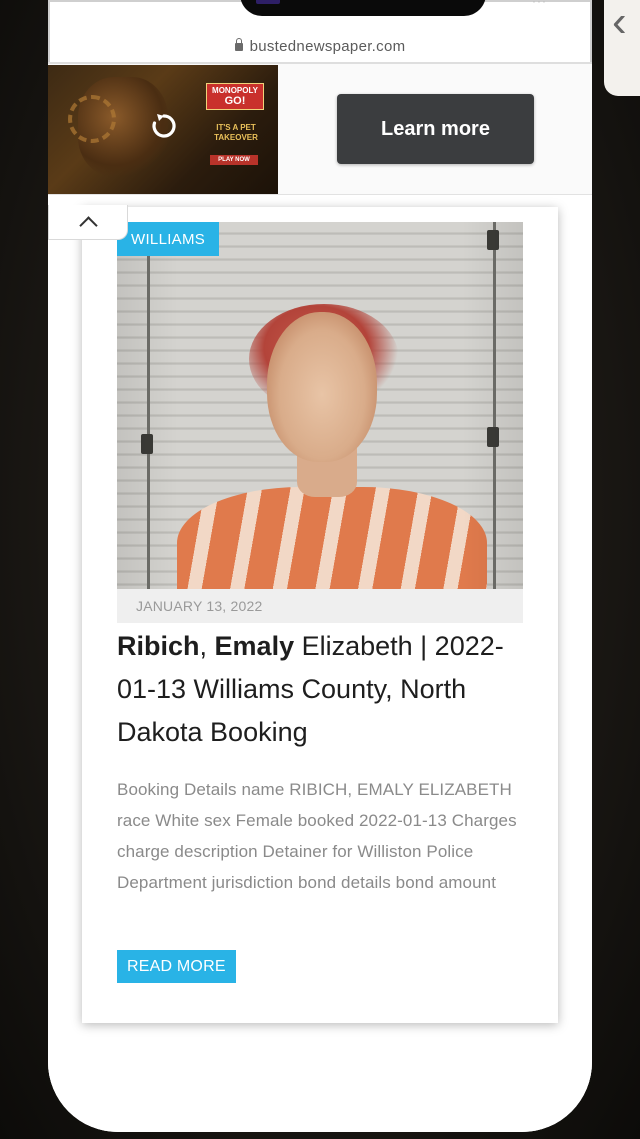 This screenshot has width=640, height=1139. What do you see at coordinates (320, 606) in the screenshot?
I see `post-date: JANUARY 13, 2022` at bounding box center [320, 606].